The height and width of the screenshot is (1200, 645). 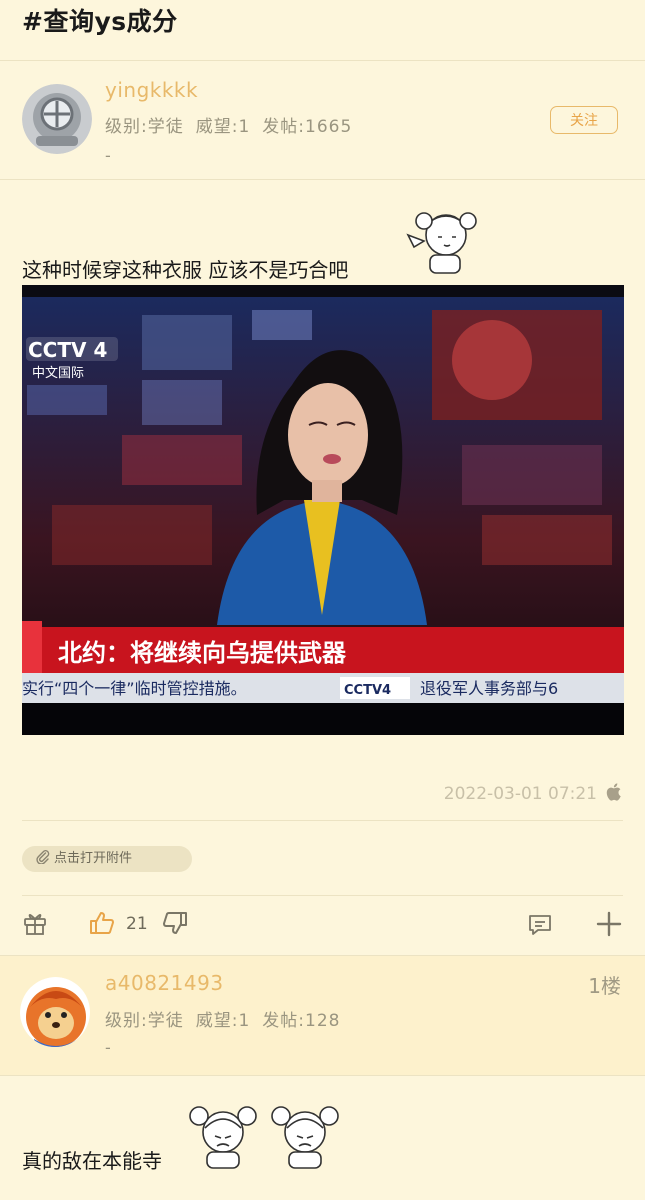 I want to click on attachment-button: 点击打开附件, so click(x=107, y=859).